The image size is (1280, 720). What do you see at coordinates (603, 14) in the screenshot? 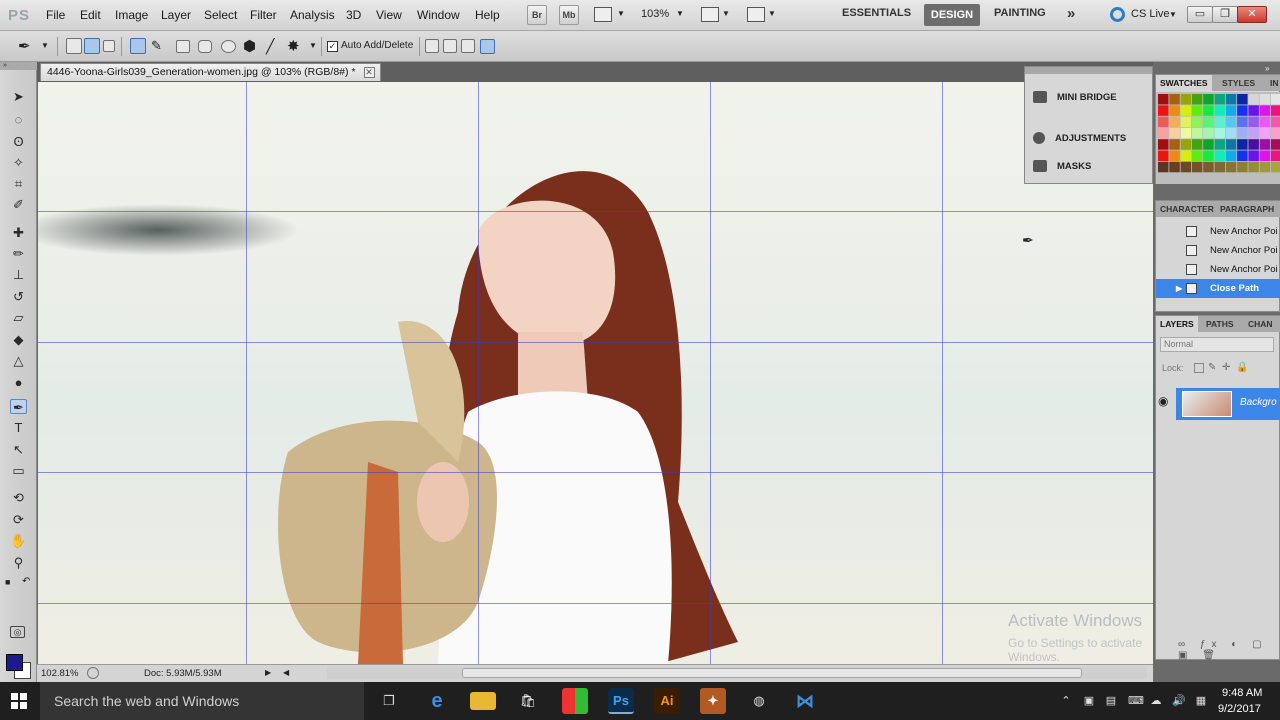
I see `view-extras-icon` at bounding box center [603, 14].